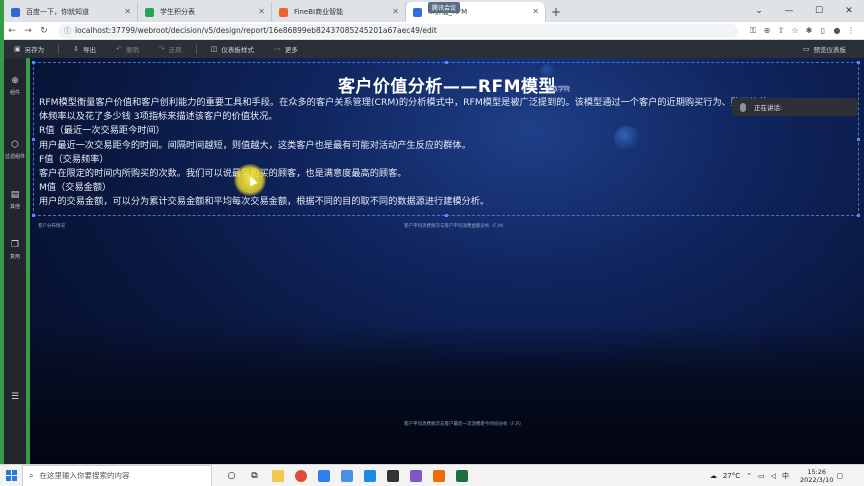  Describe the element at coordinates (434, 49) in the screenshot. I see `design-toolbar: ▣ 另存为 ⇩ 导出 ↶ 撤销 ↷ 还原 ◫ 仪表板样式 ⋯ 更多 ▭ 预览仪表板` at that location.